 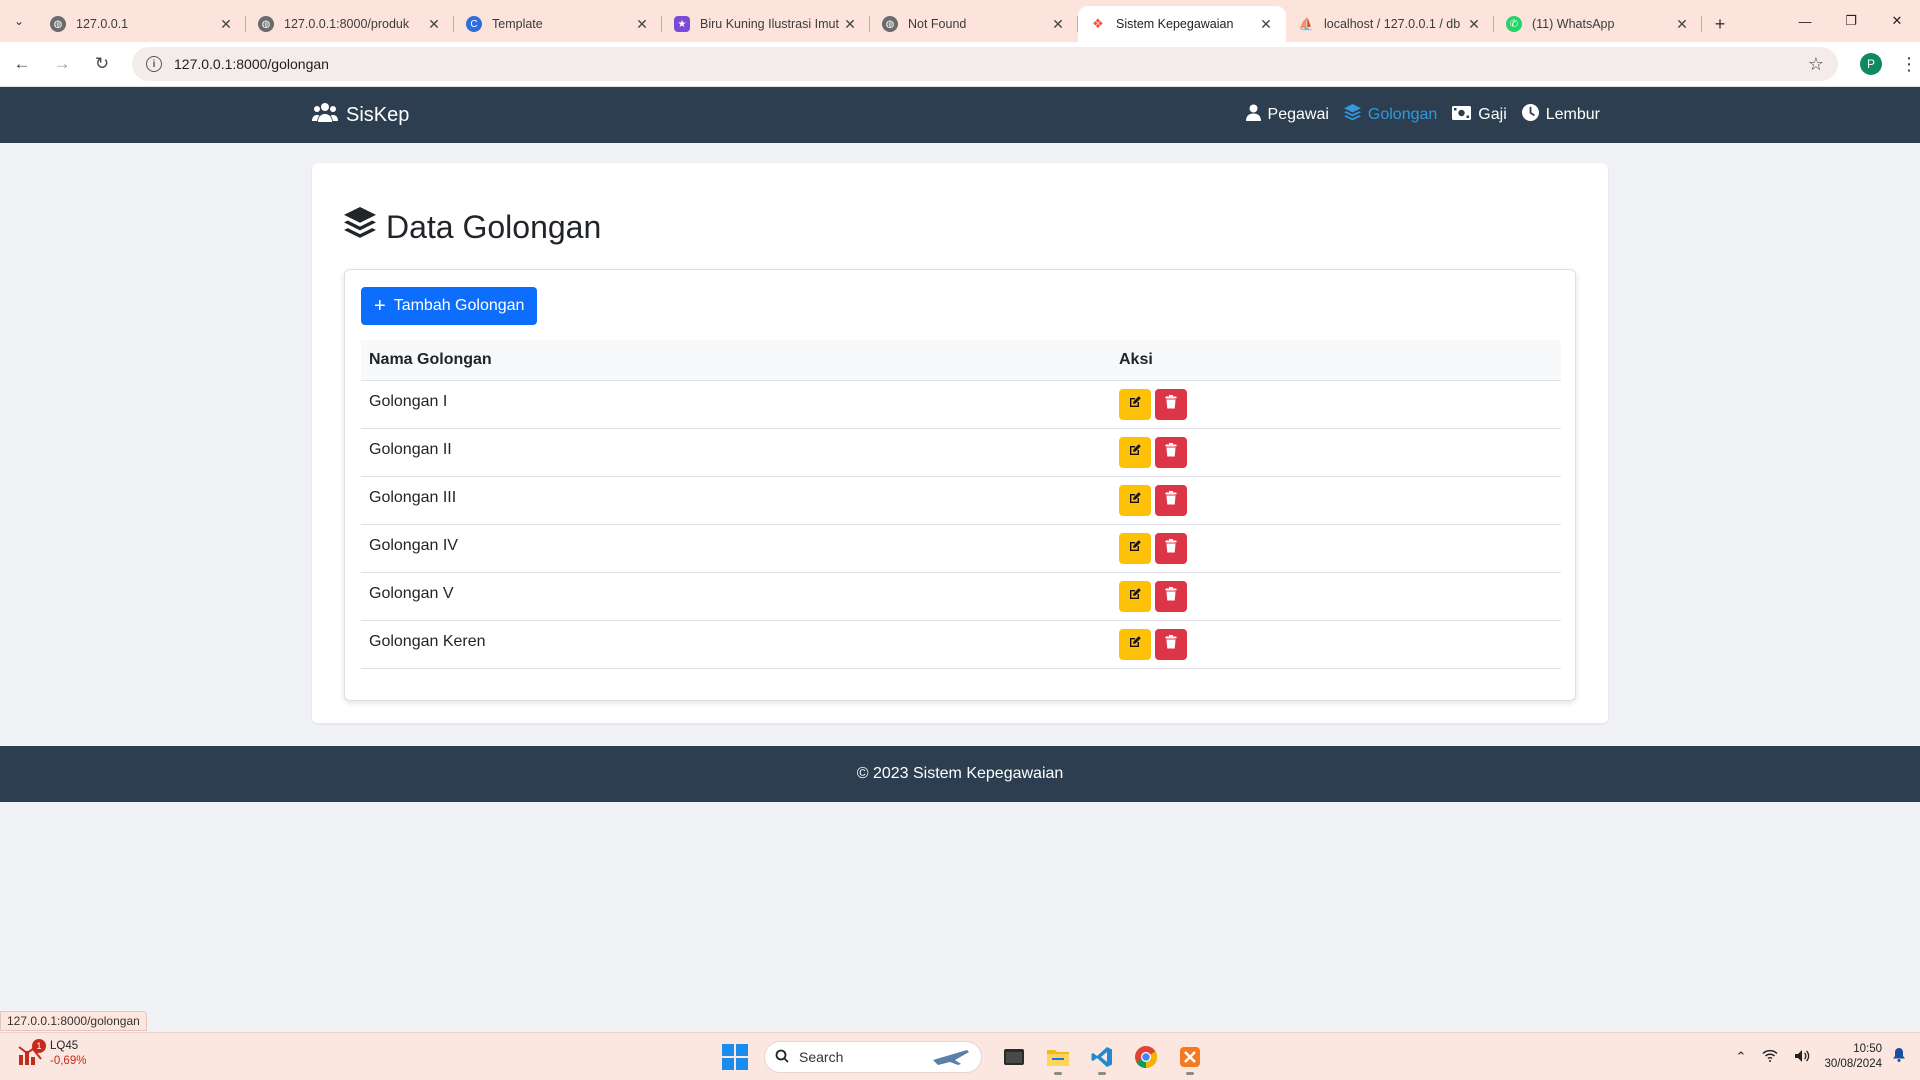 I want to click on users-icon, so click(x=325, y=115).